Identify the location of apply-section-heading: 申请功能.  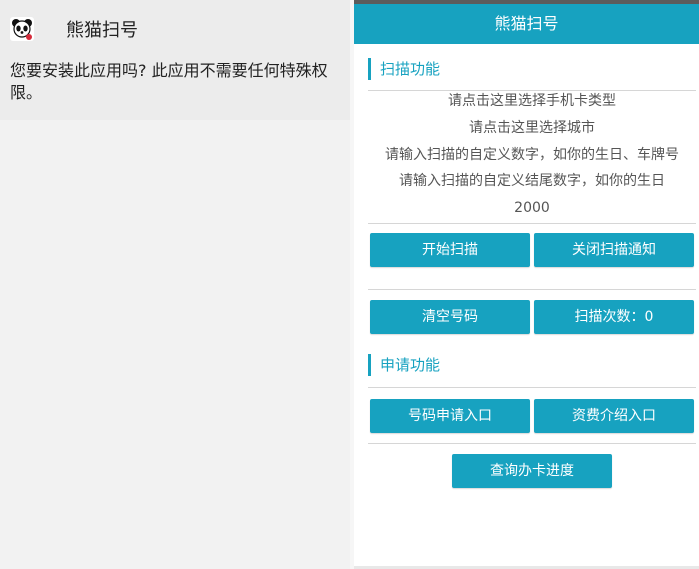
(404, 365).